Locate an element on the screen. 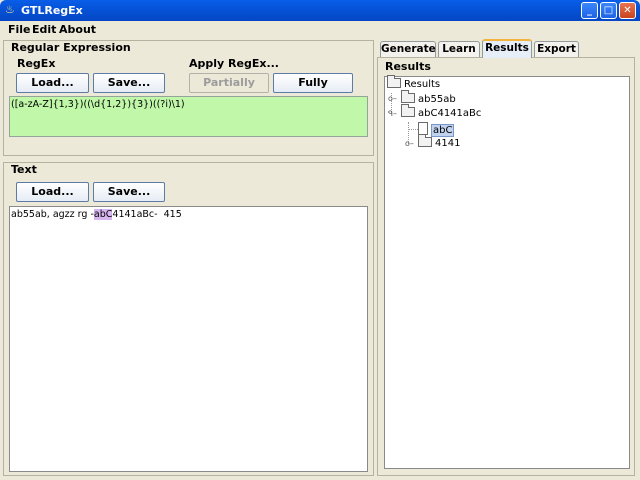 The height and width of the screenshot is (480, 640). window-controls: _ □ ✕ is located at coordinates (608, 10).